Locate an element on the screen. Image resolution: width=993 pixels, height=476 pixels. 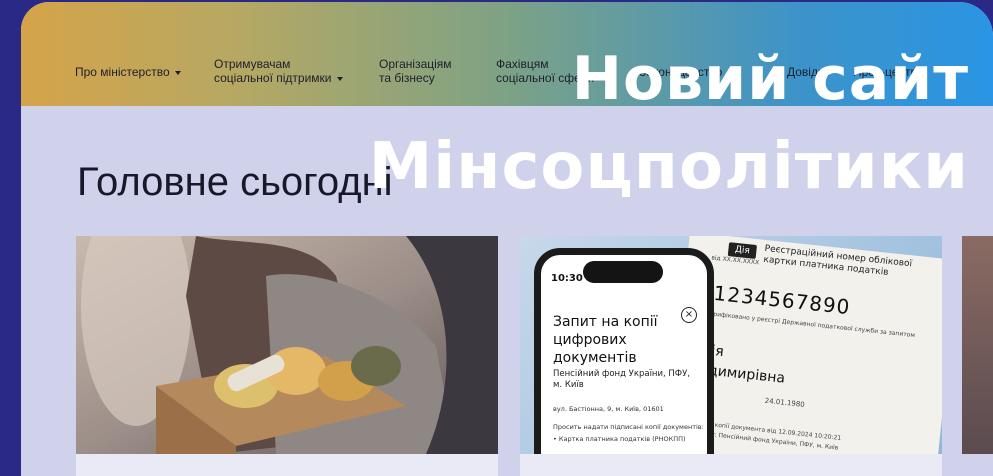
nav-item-label: та бізнесу is located at coordinates (407, 78).